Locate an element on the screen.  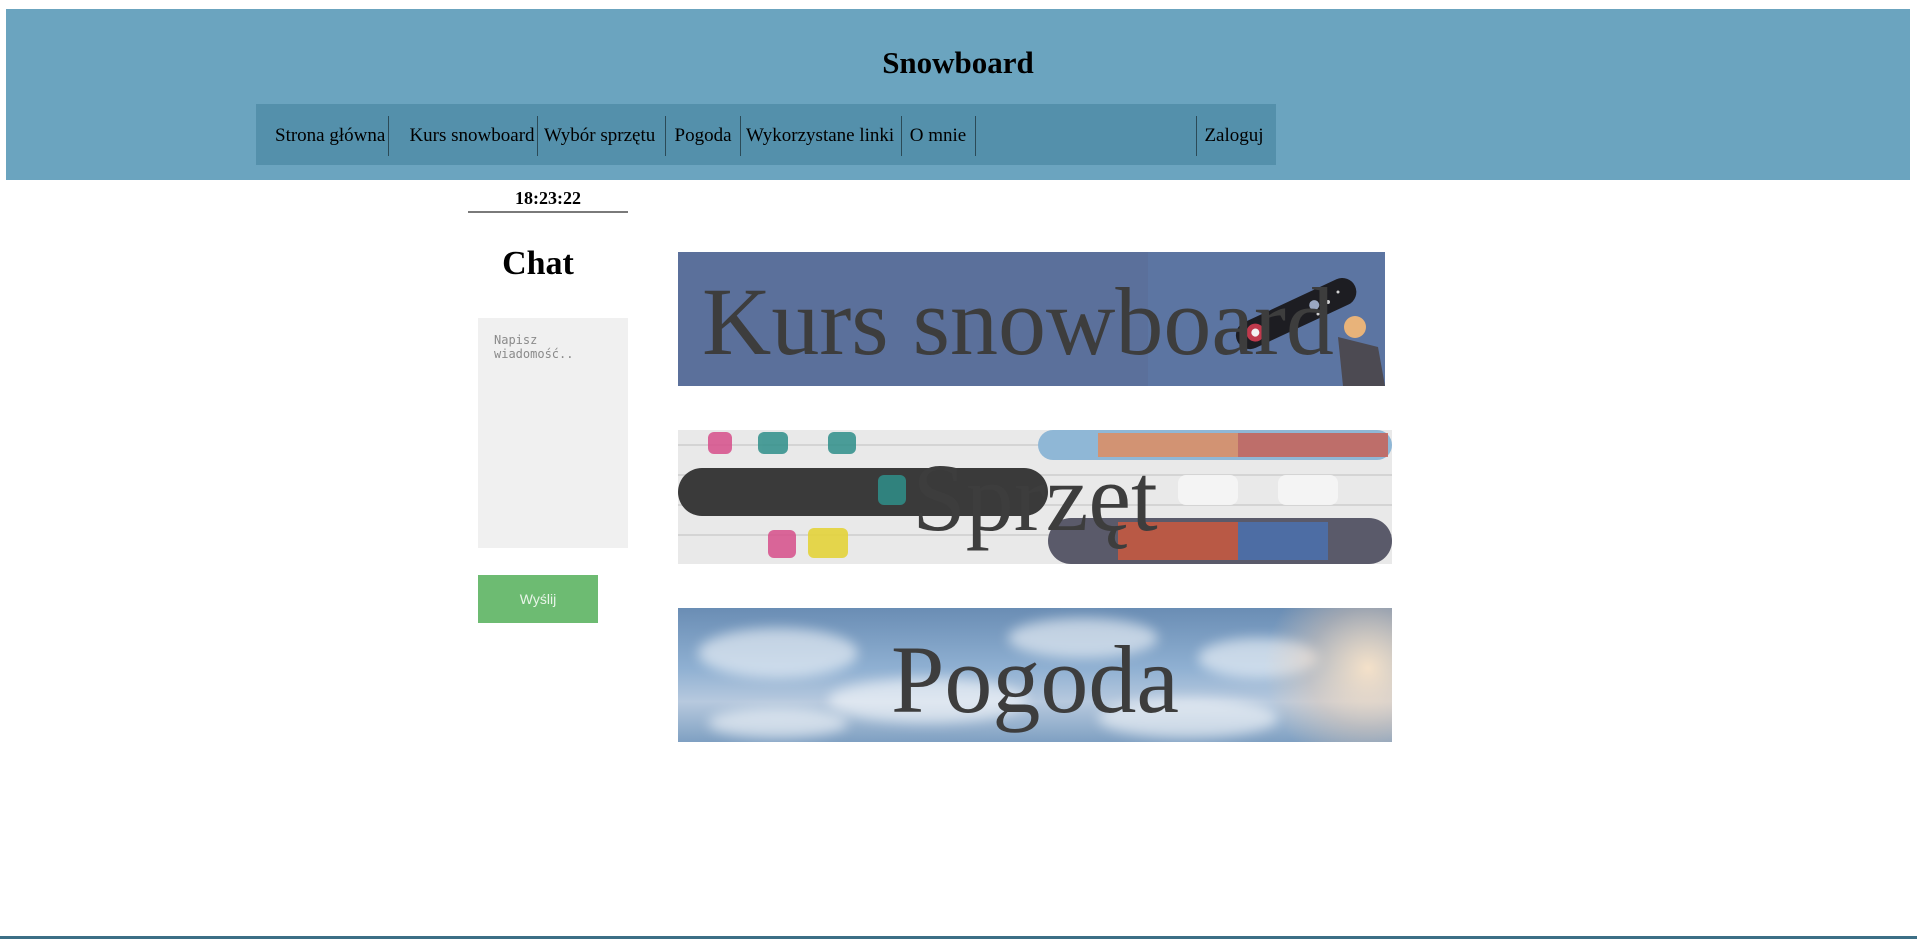
site-title: Snowboard is located at coordinates (958, 62).